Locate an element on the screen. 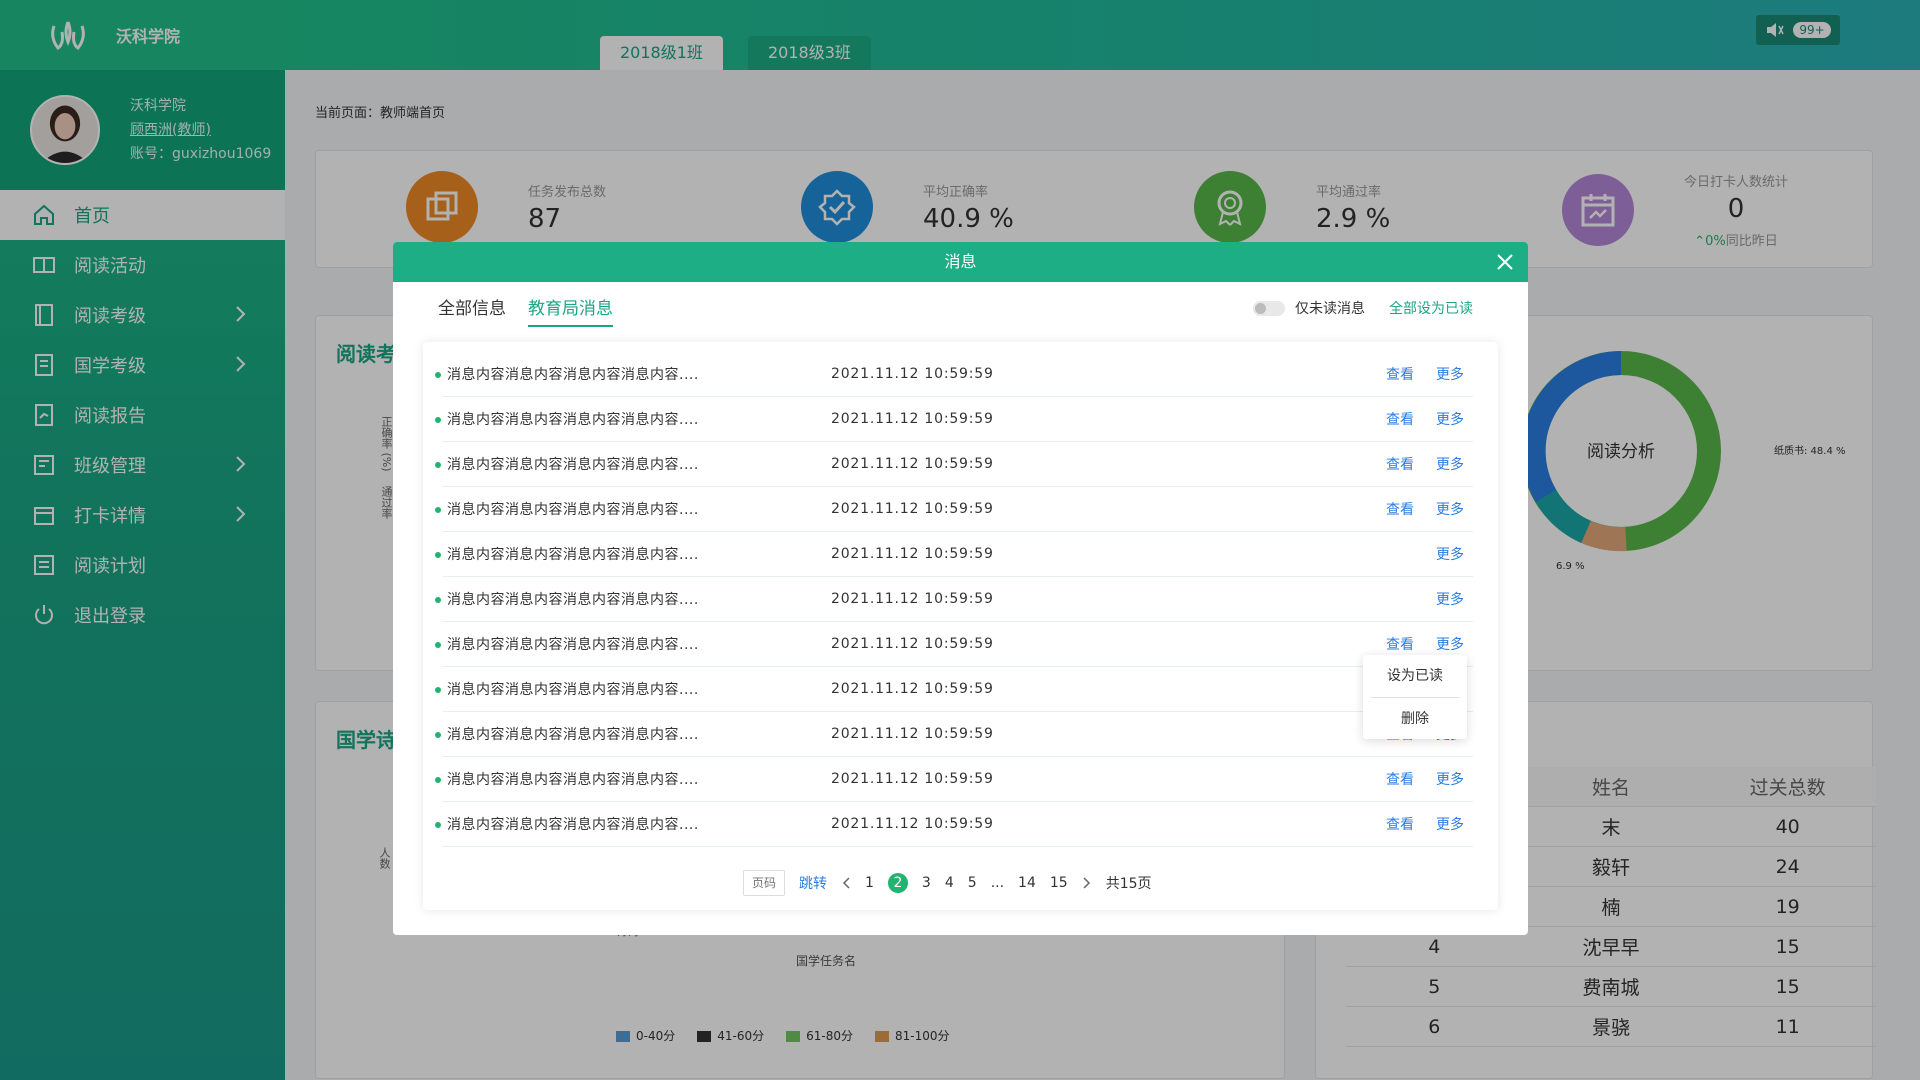  message-tabs: 全部信息 教育局消息 is located at coordinates (525, 310).